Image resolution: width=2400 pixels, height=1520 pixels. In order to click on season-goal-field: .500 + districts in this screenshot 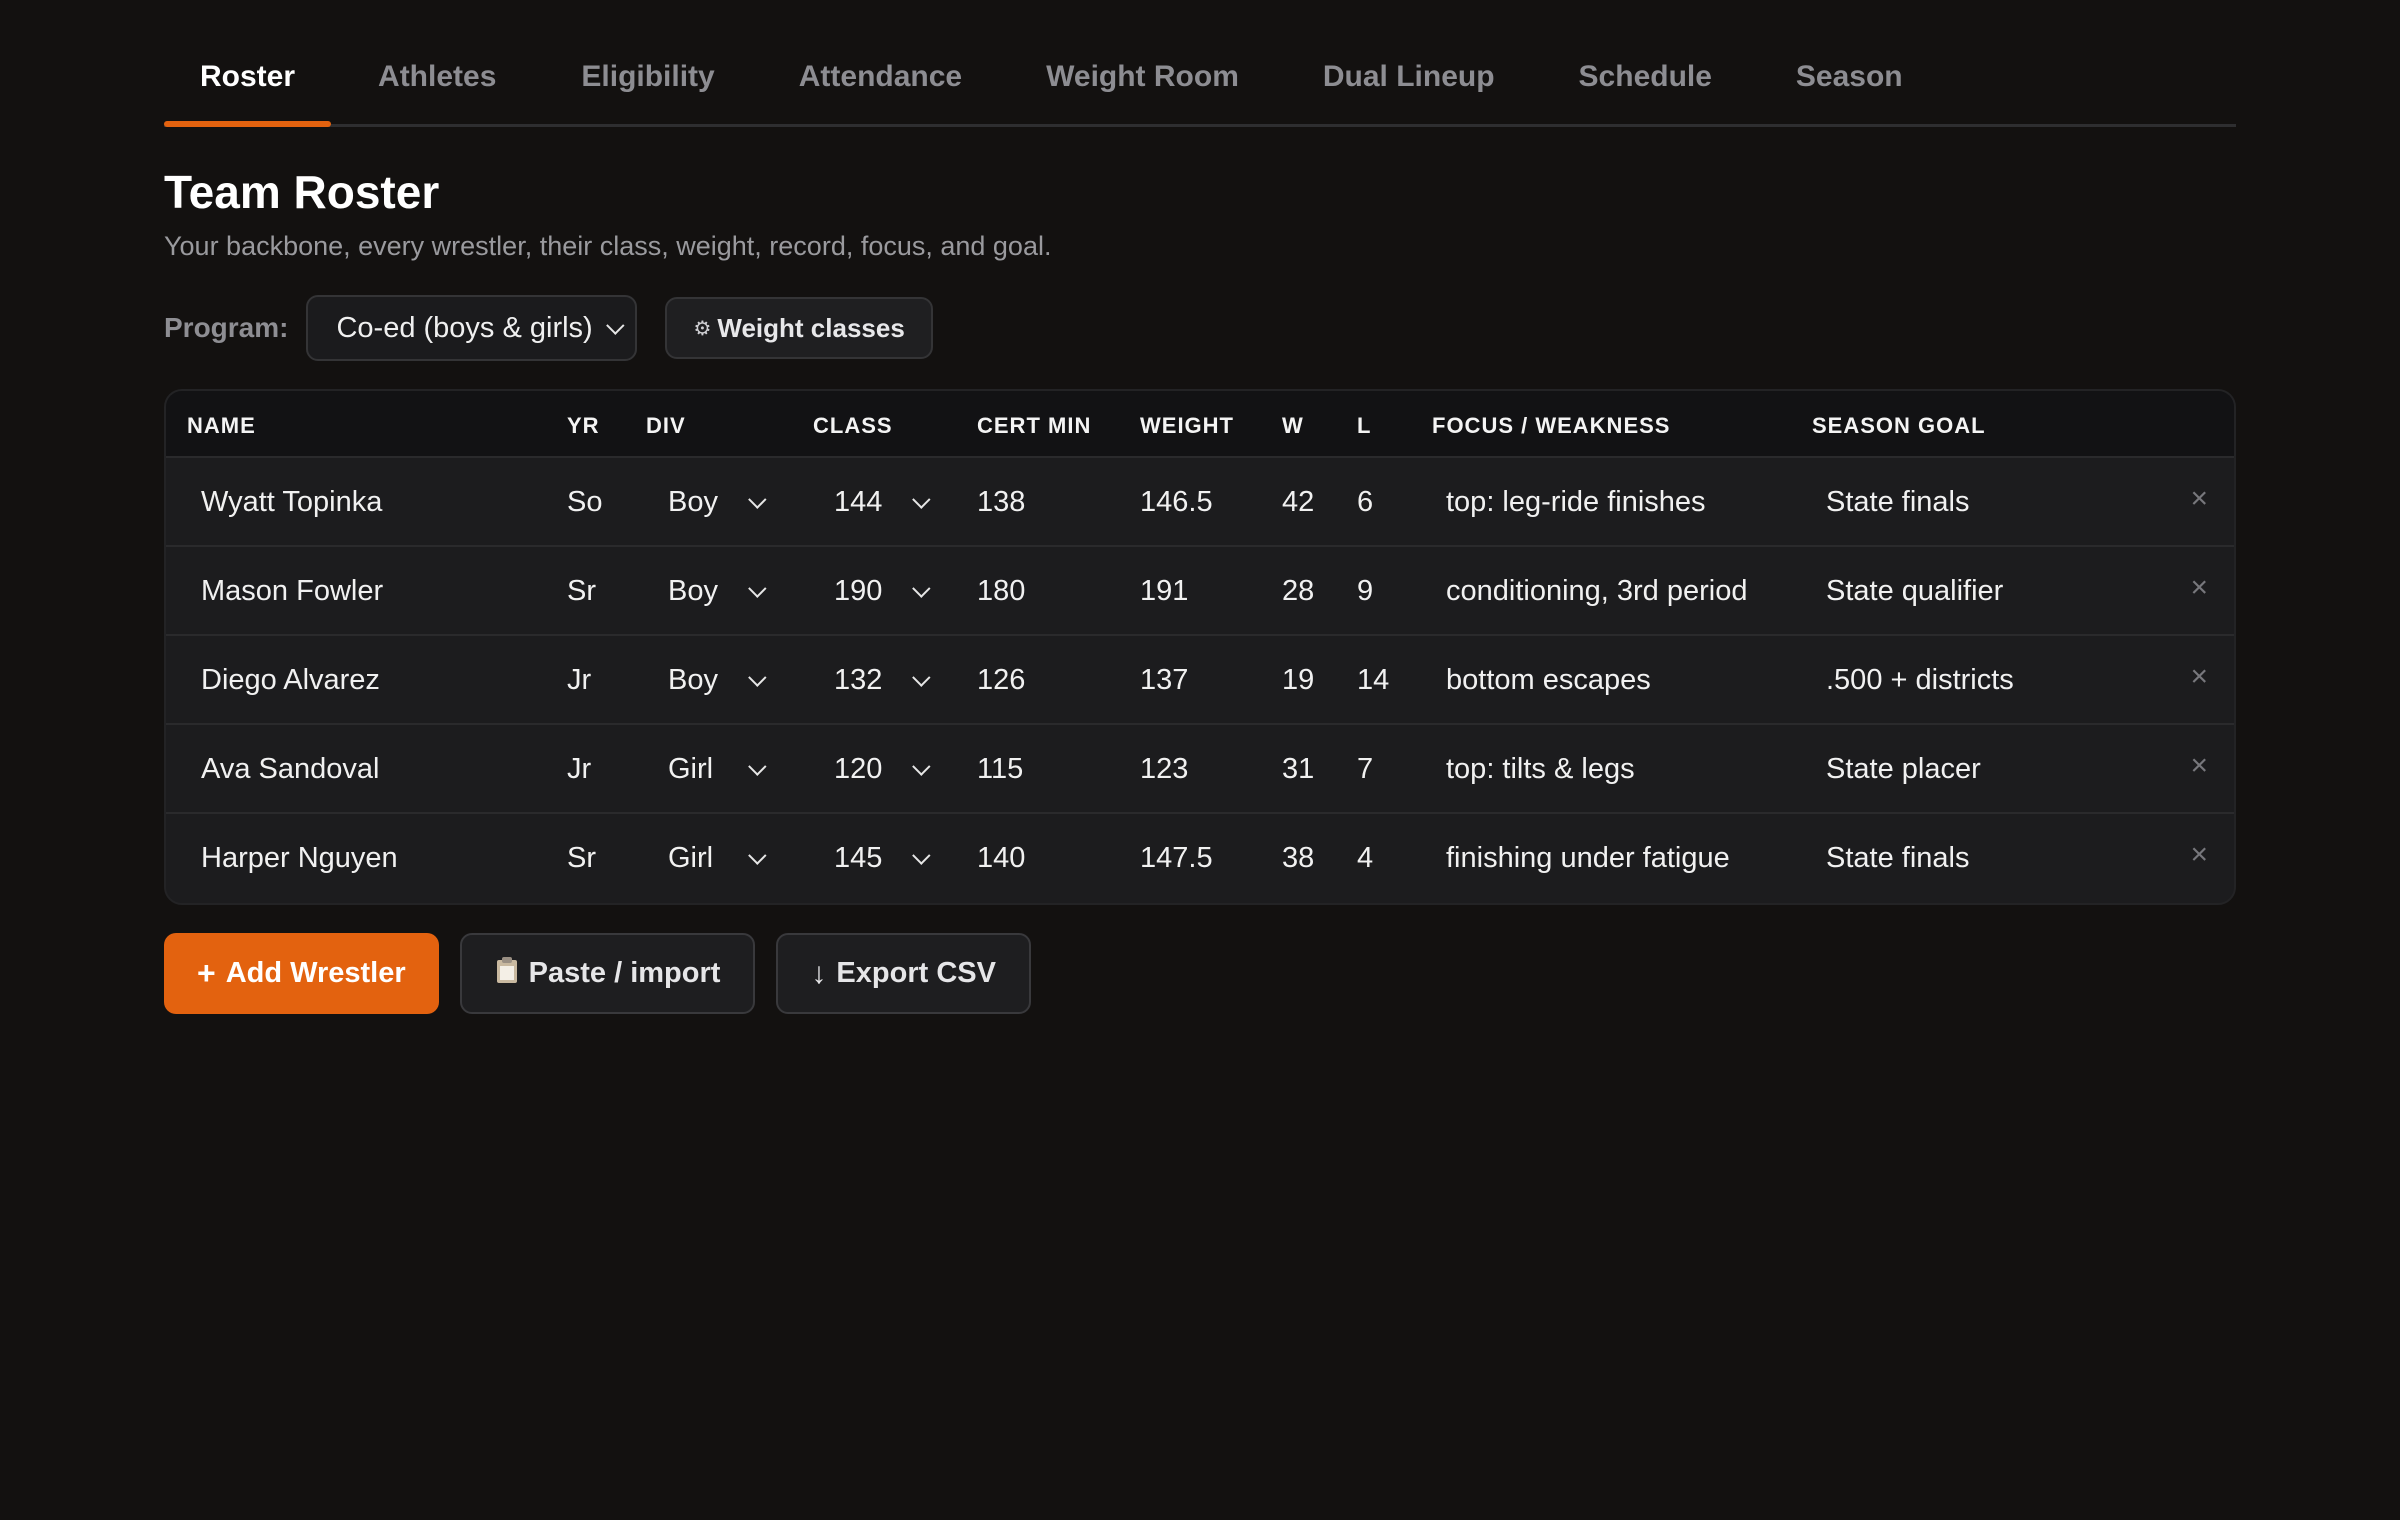, I will do `click(1920, 680)`.